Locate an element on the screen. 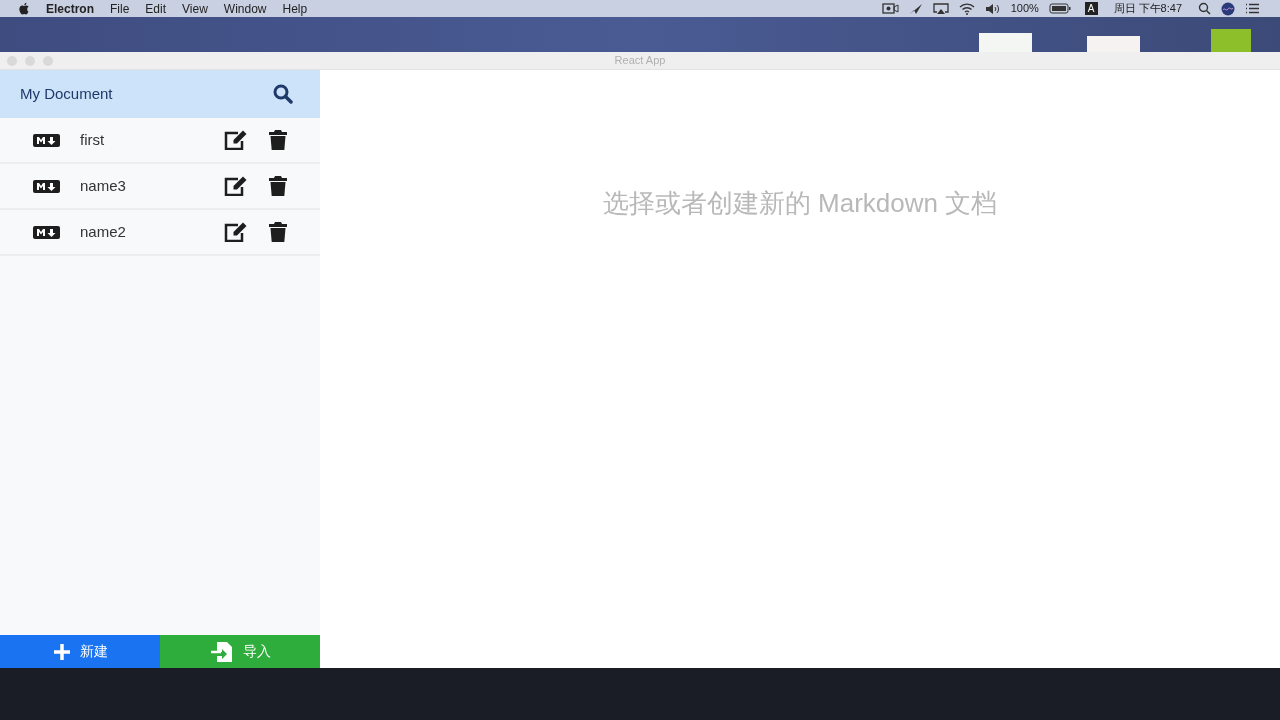 The width and height of the screenshot is (1280, 720). battery-icon is located at coordinates (1059, 8).